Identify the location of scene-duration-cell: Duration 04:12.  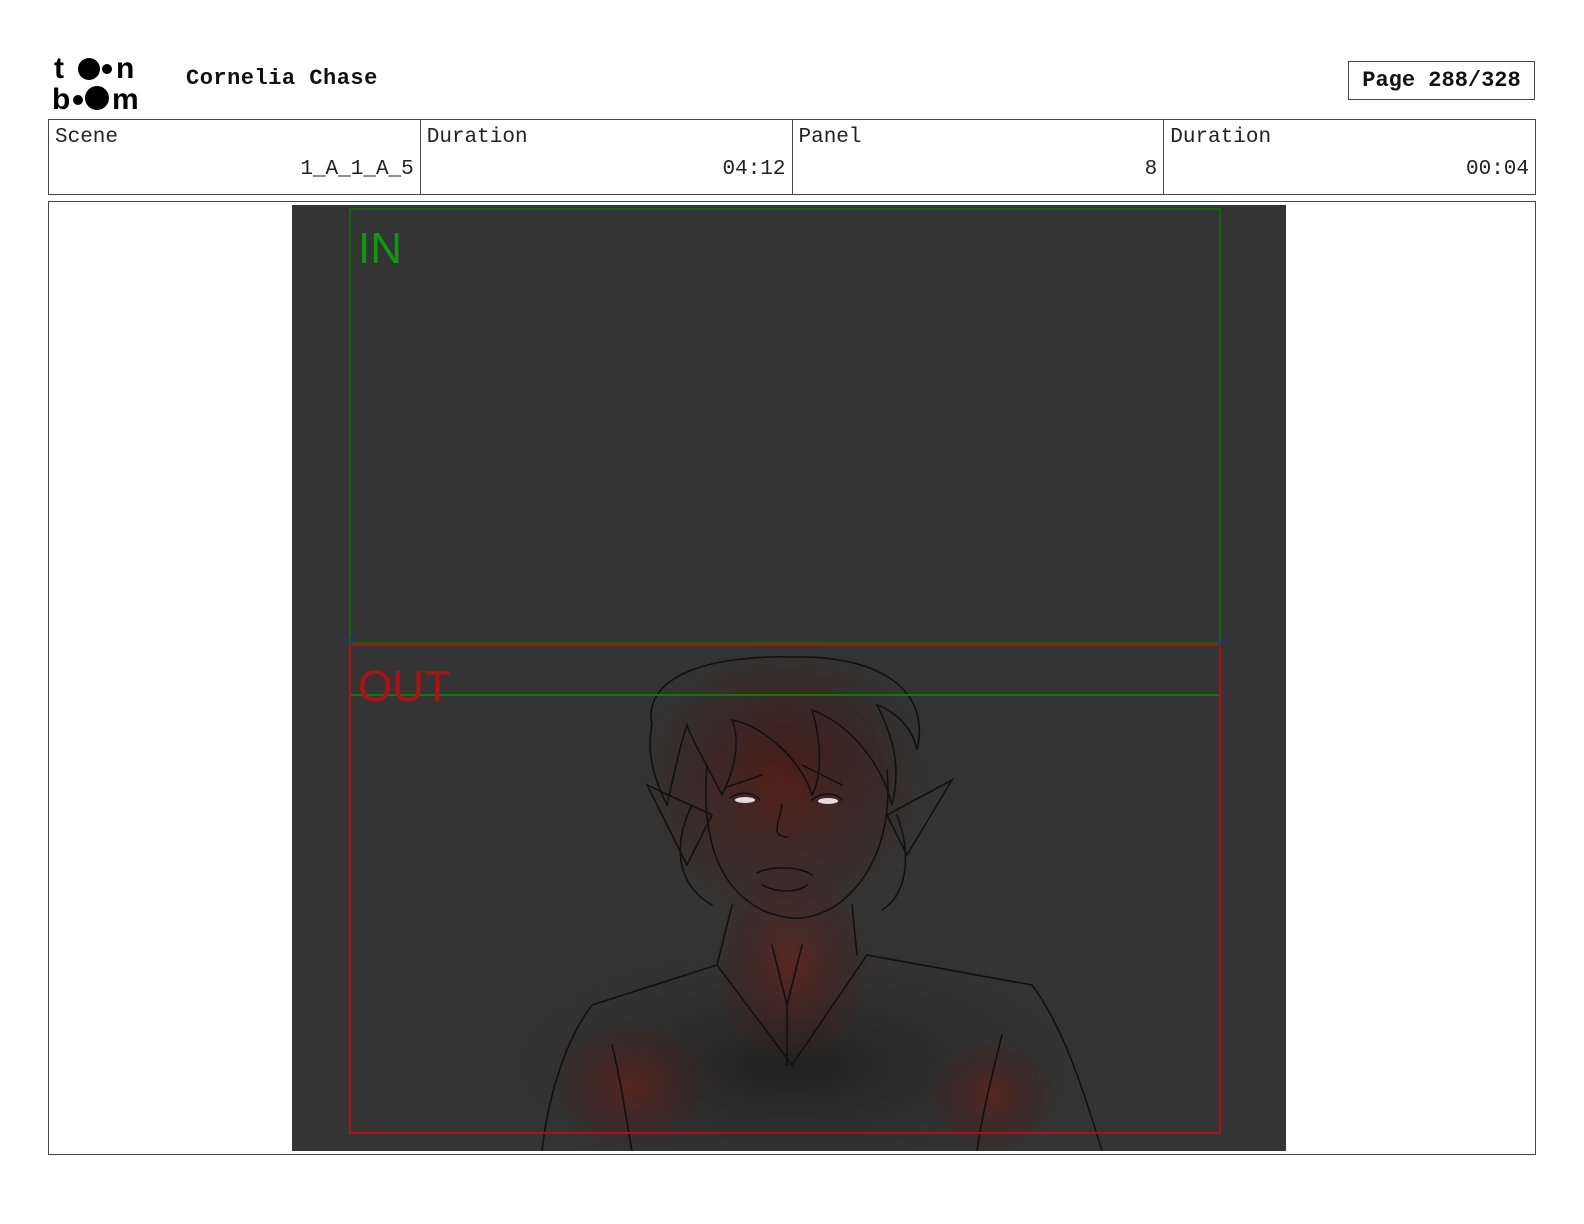
(607, 157).